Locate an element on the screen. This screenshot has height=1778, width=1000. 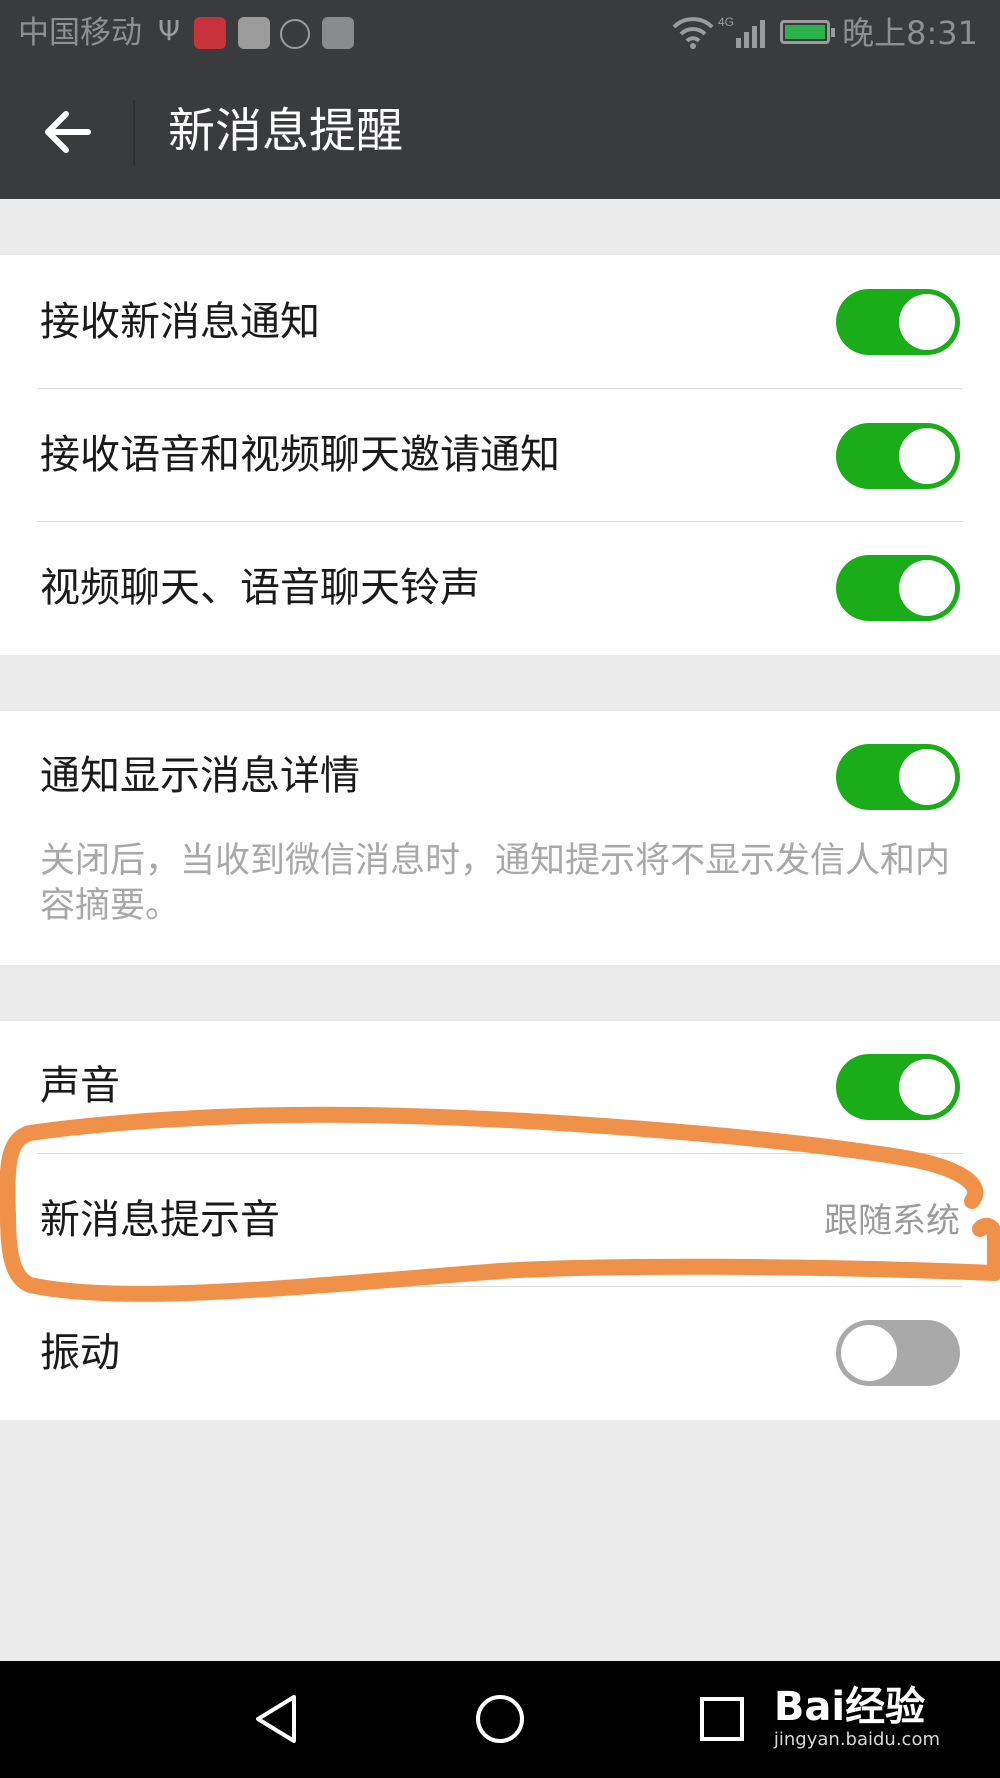
app-icon-grey is located at coordinates (338, 33).